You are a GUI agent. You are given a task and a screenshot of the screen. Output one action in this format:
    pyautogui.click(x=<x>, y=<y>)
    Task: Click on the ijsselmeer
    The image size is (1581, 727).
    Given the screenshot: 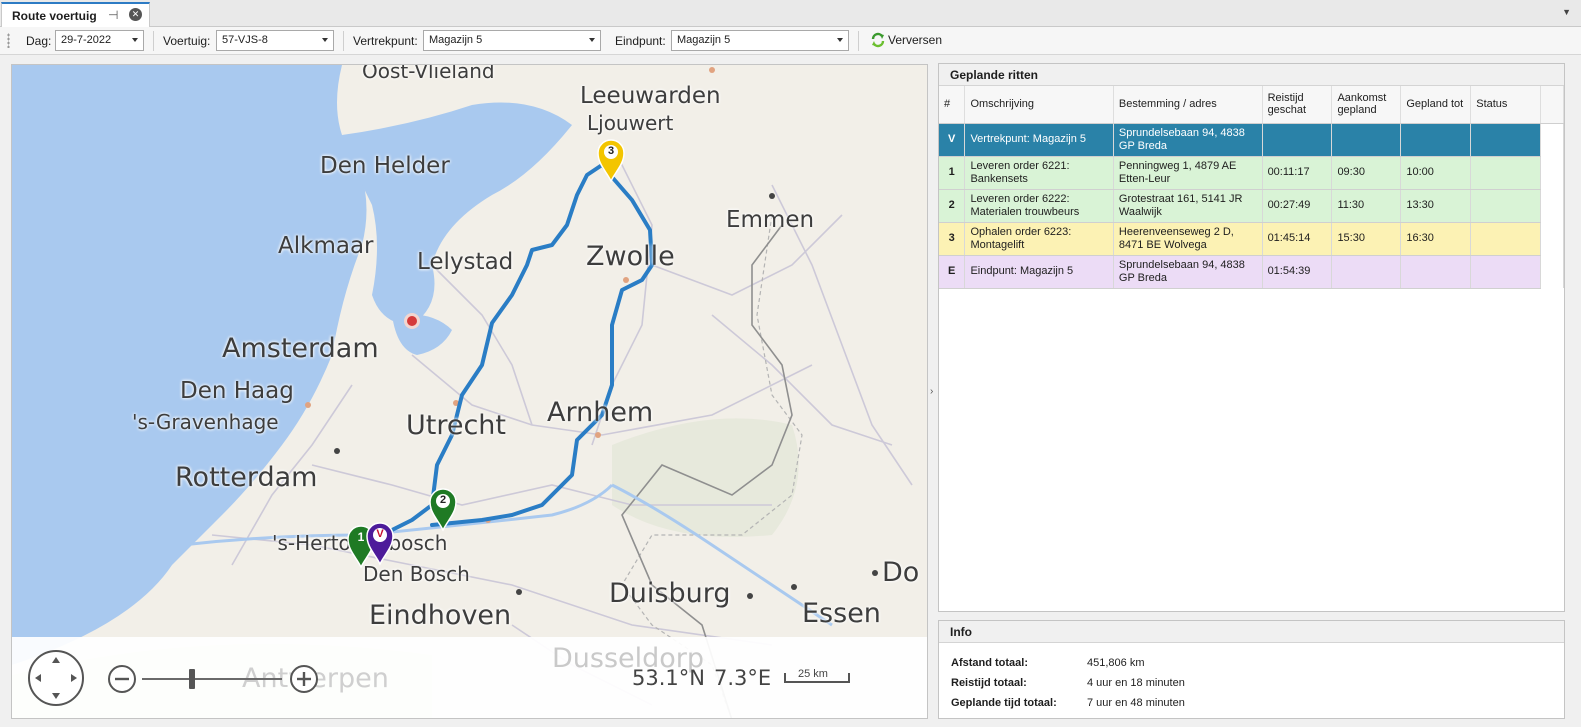 What is the action you would take?
    pyautogui.click(x=457, y=213)
    